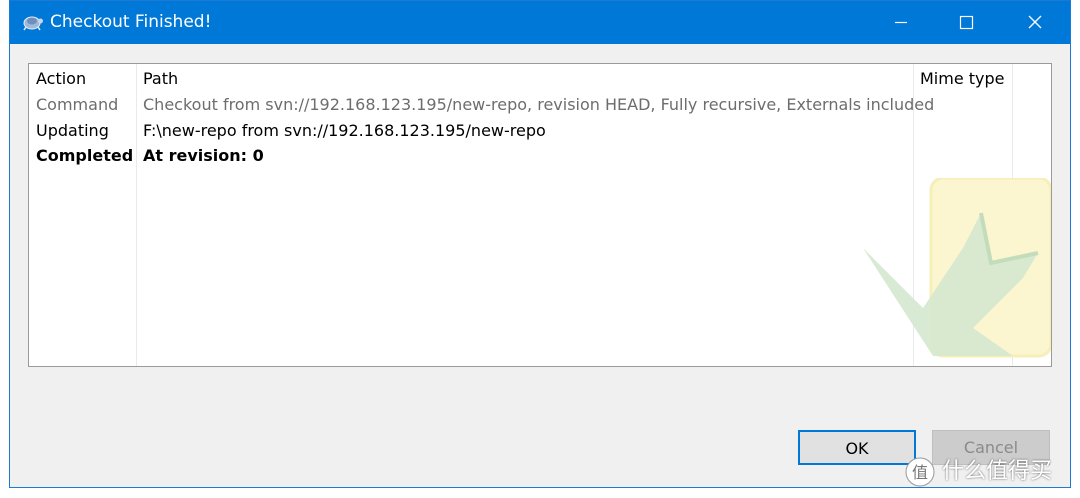 Image resolution: width=1080 pixels, height=498 pixels. I want to click on ok-button: OK, so click(857, 447).